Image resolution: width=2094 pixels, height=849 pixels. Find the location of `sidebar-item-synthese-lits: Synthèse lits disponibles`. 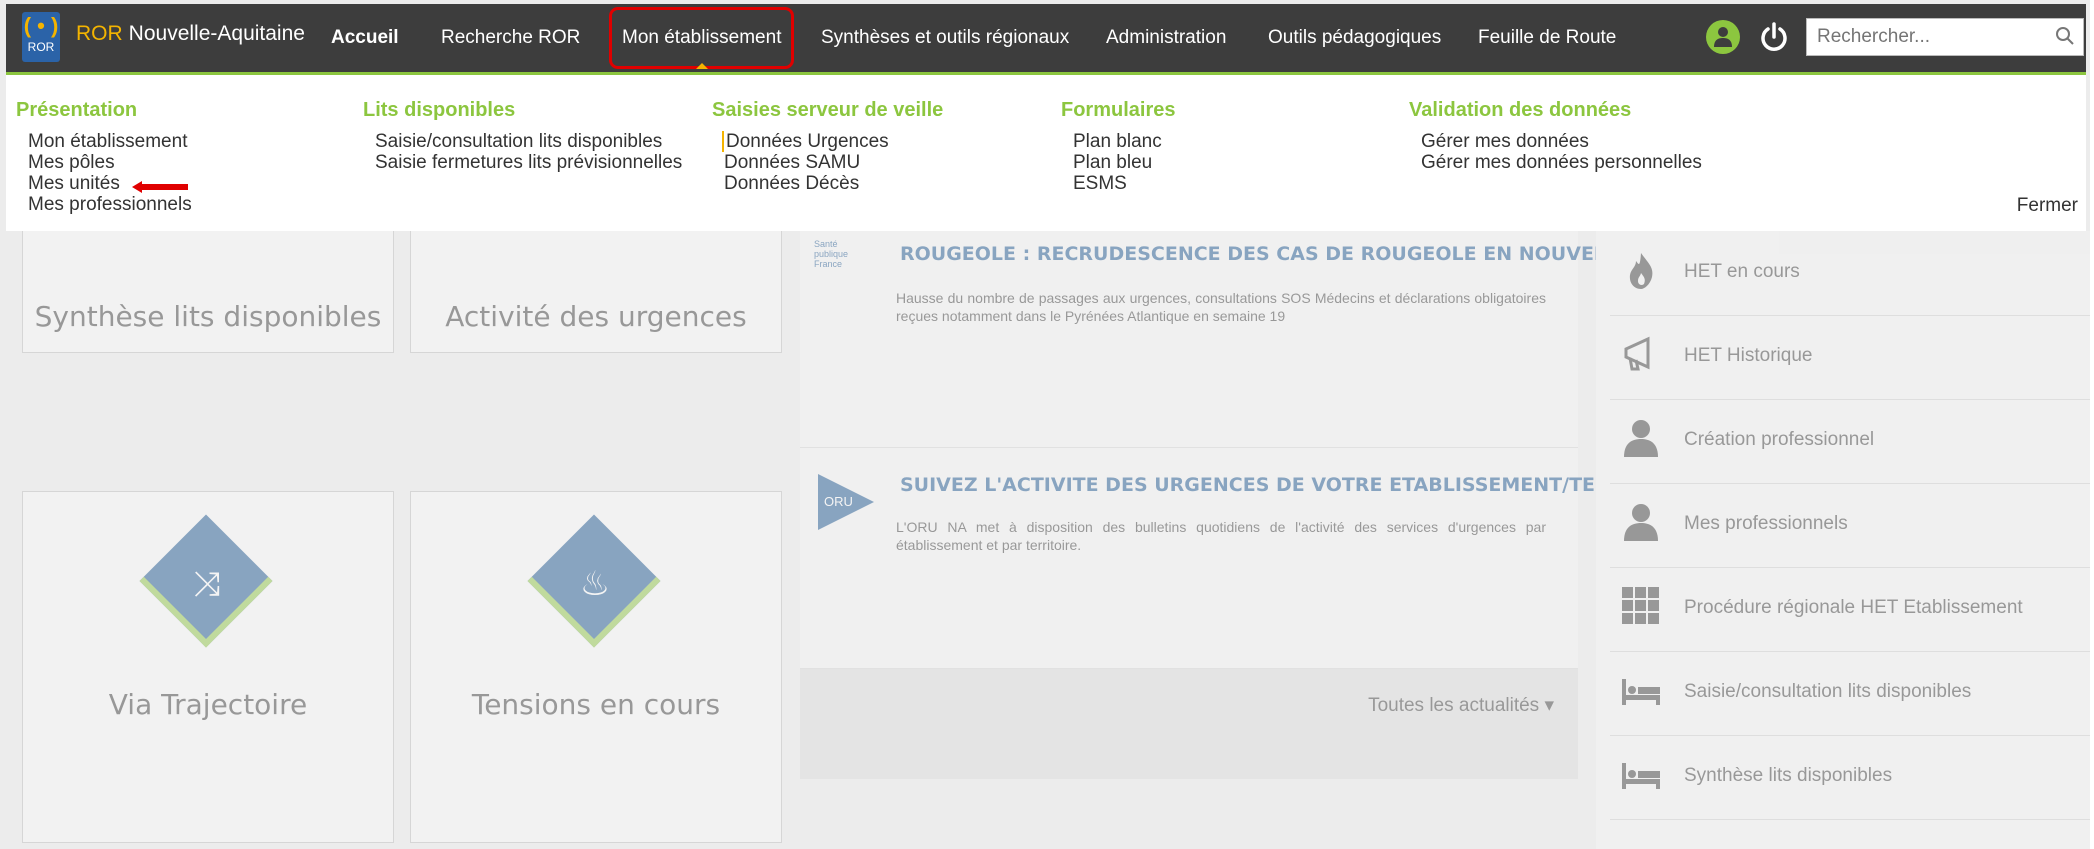

sidebar-item-synthese-lits: Synthèse lits disponibles is located at coordinates (1850, 777).